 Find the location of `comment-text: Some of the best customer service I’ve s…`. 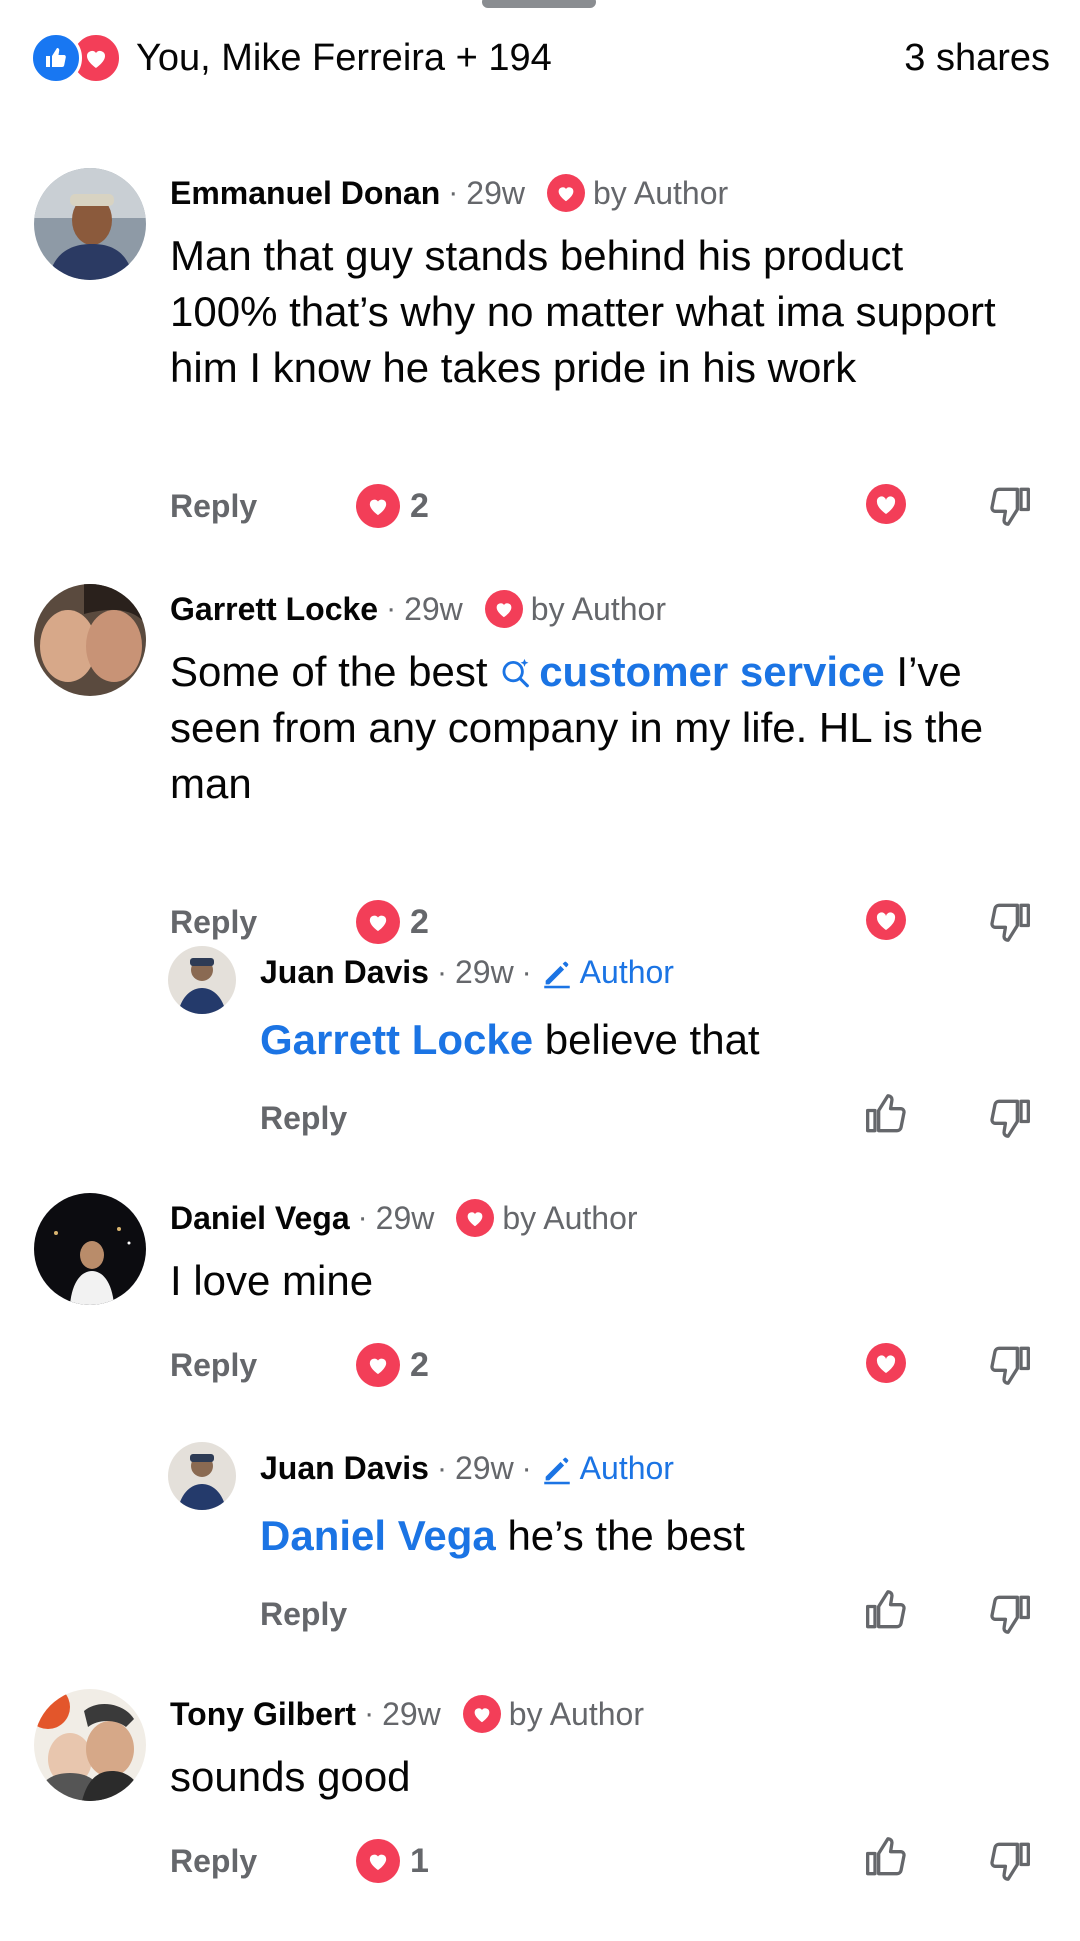

comment-text: Some of the best customer service I’ve s… is located at coordinates (610, 728).